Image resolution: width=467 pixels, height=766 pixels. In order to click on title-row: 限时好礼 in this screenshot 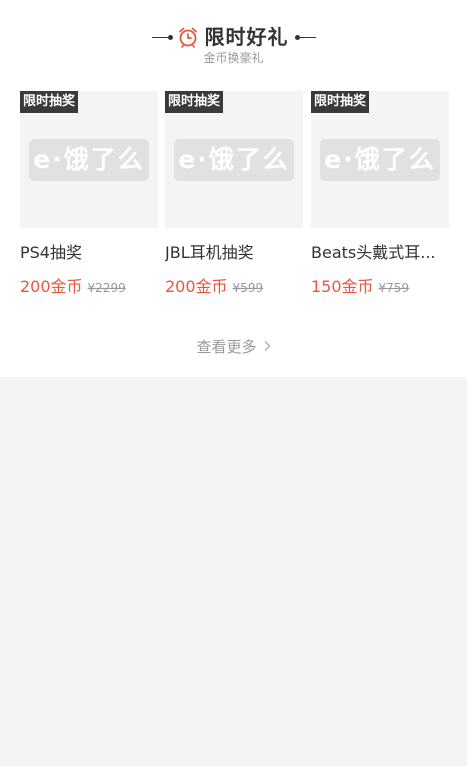, I will do `click(233, 37)`.